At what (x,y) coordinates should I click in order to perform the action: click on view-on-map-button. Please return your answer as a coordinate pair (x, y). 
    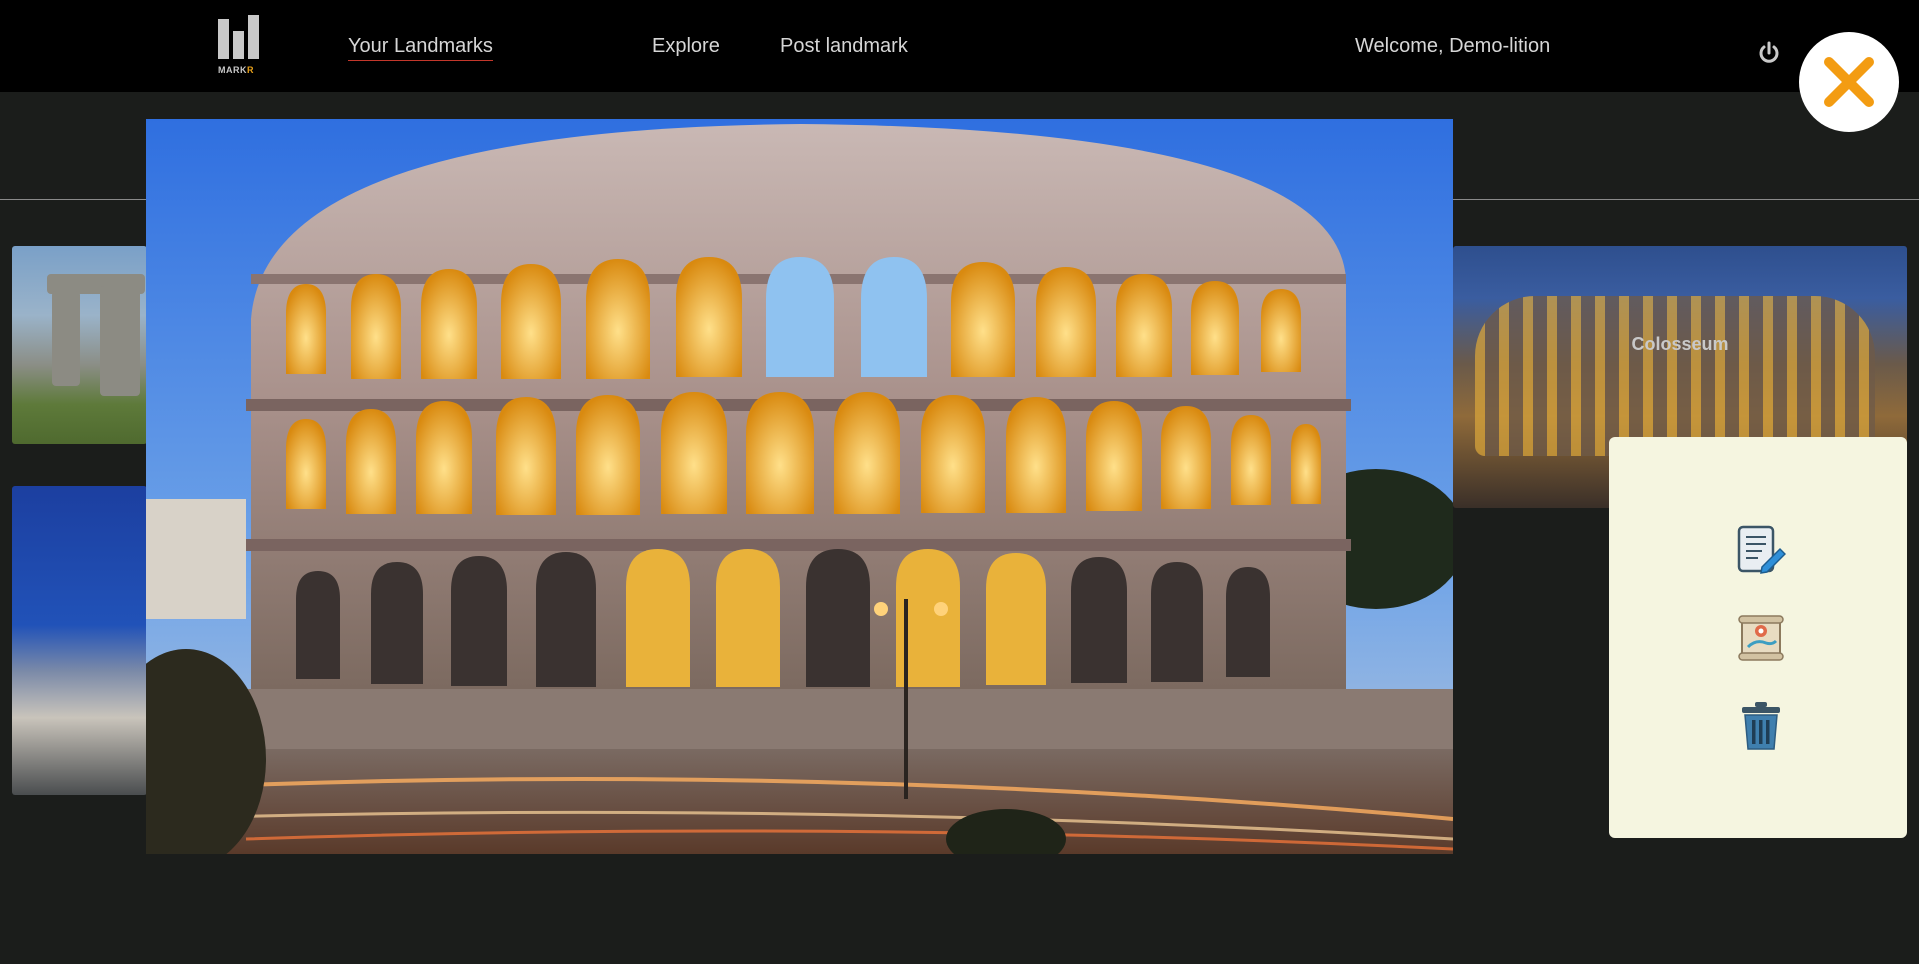
    Looking at the image, I should click on (1761, 638).